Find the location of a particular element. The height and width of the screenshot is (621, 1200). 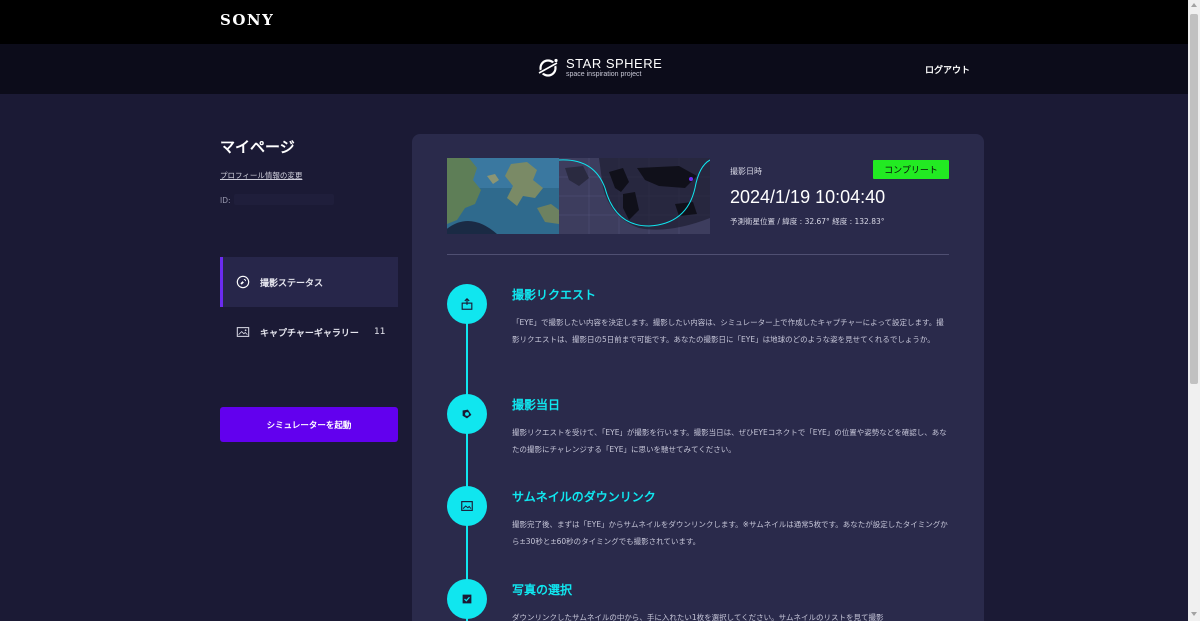

checkbox-icon is located at coordinates (467, 599).